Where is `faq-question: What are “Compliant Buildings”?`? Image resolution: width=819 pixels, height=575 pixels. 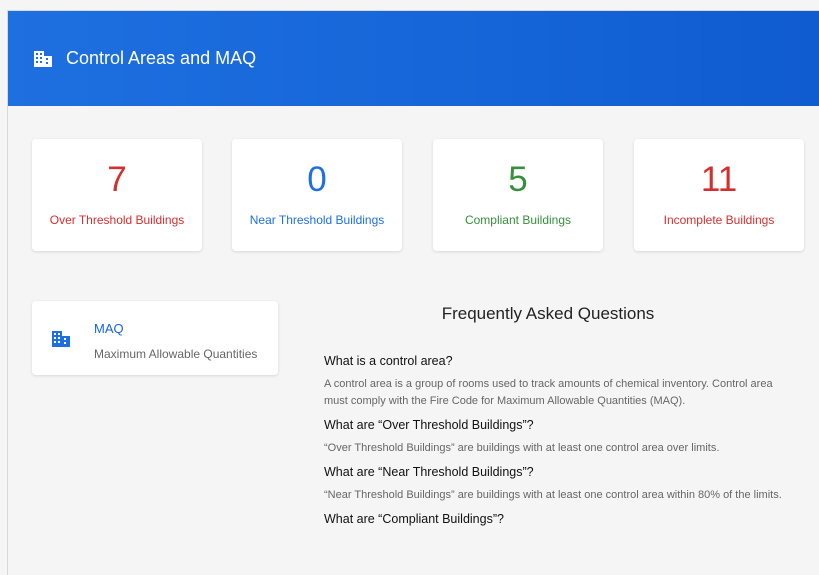 faq-question: What are “Compliant Buildings”? is located at coordinates (414, 519).